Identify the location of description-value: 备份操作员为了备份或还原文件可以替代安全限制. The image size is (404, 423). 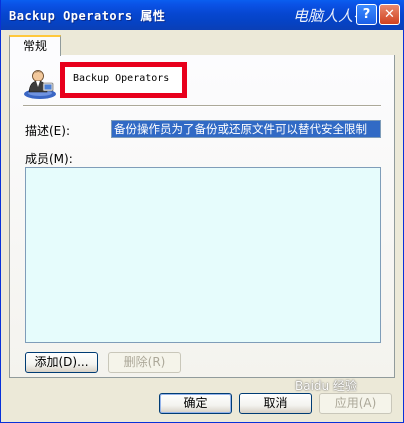
(246, 129).